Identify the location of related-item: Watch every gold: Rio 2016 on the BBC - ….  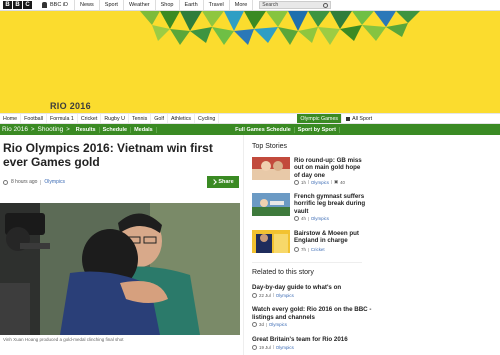
(312, 316).